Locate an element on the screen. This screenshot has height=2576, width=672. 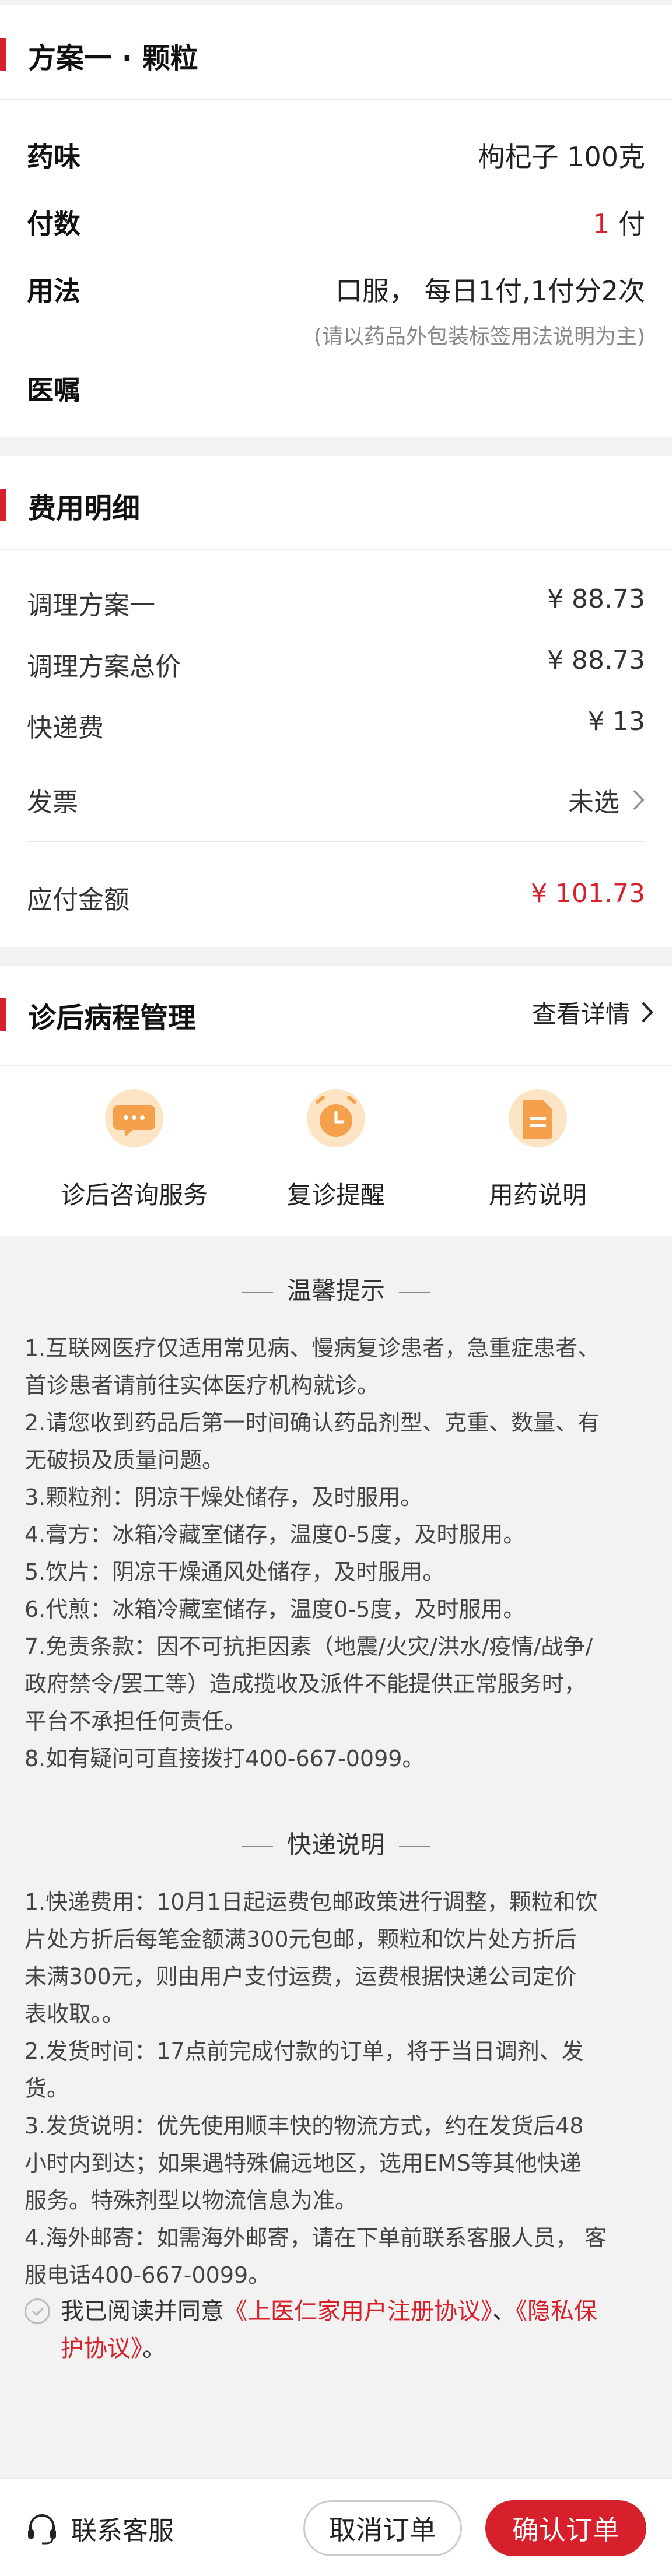
usage-label: 用法 is located at coordinates (53, 291).